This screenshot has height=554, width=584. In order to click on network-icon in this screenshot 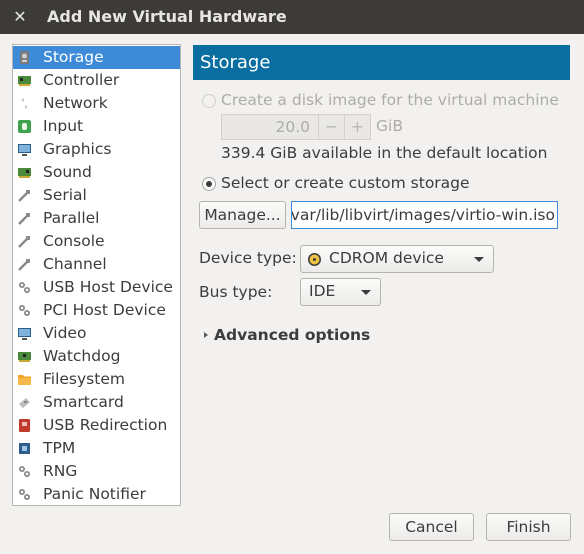, I will do `click(24, 103)`.